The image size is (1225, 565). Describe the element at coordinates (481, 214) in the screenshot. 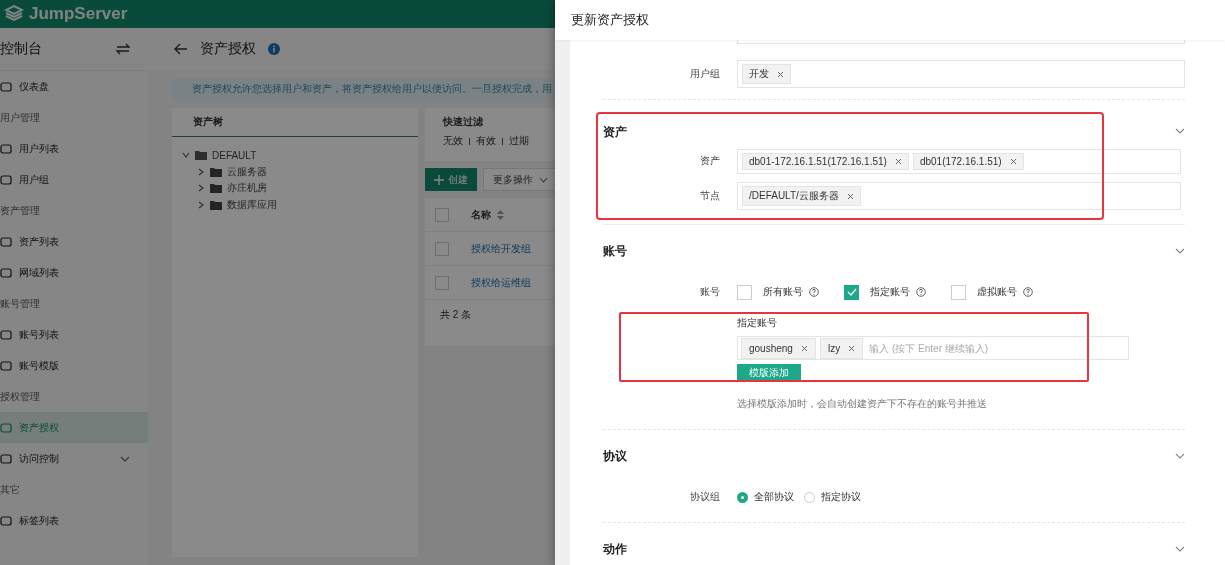

I see `column-header: 名称` at that location.